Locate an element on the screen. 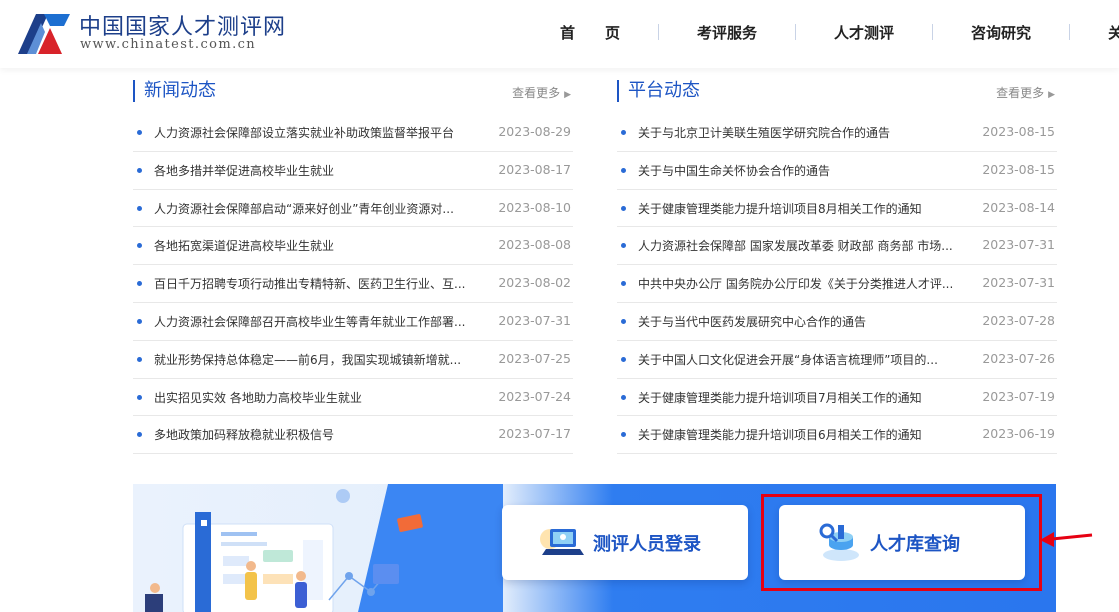 This screenshot has height=612, width=1119. item-date: 2023-07-24 is located at coordinates (534, 396).